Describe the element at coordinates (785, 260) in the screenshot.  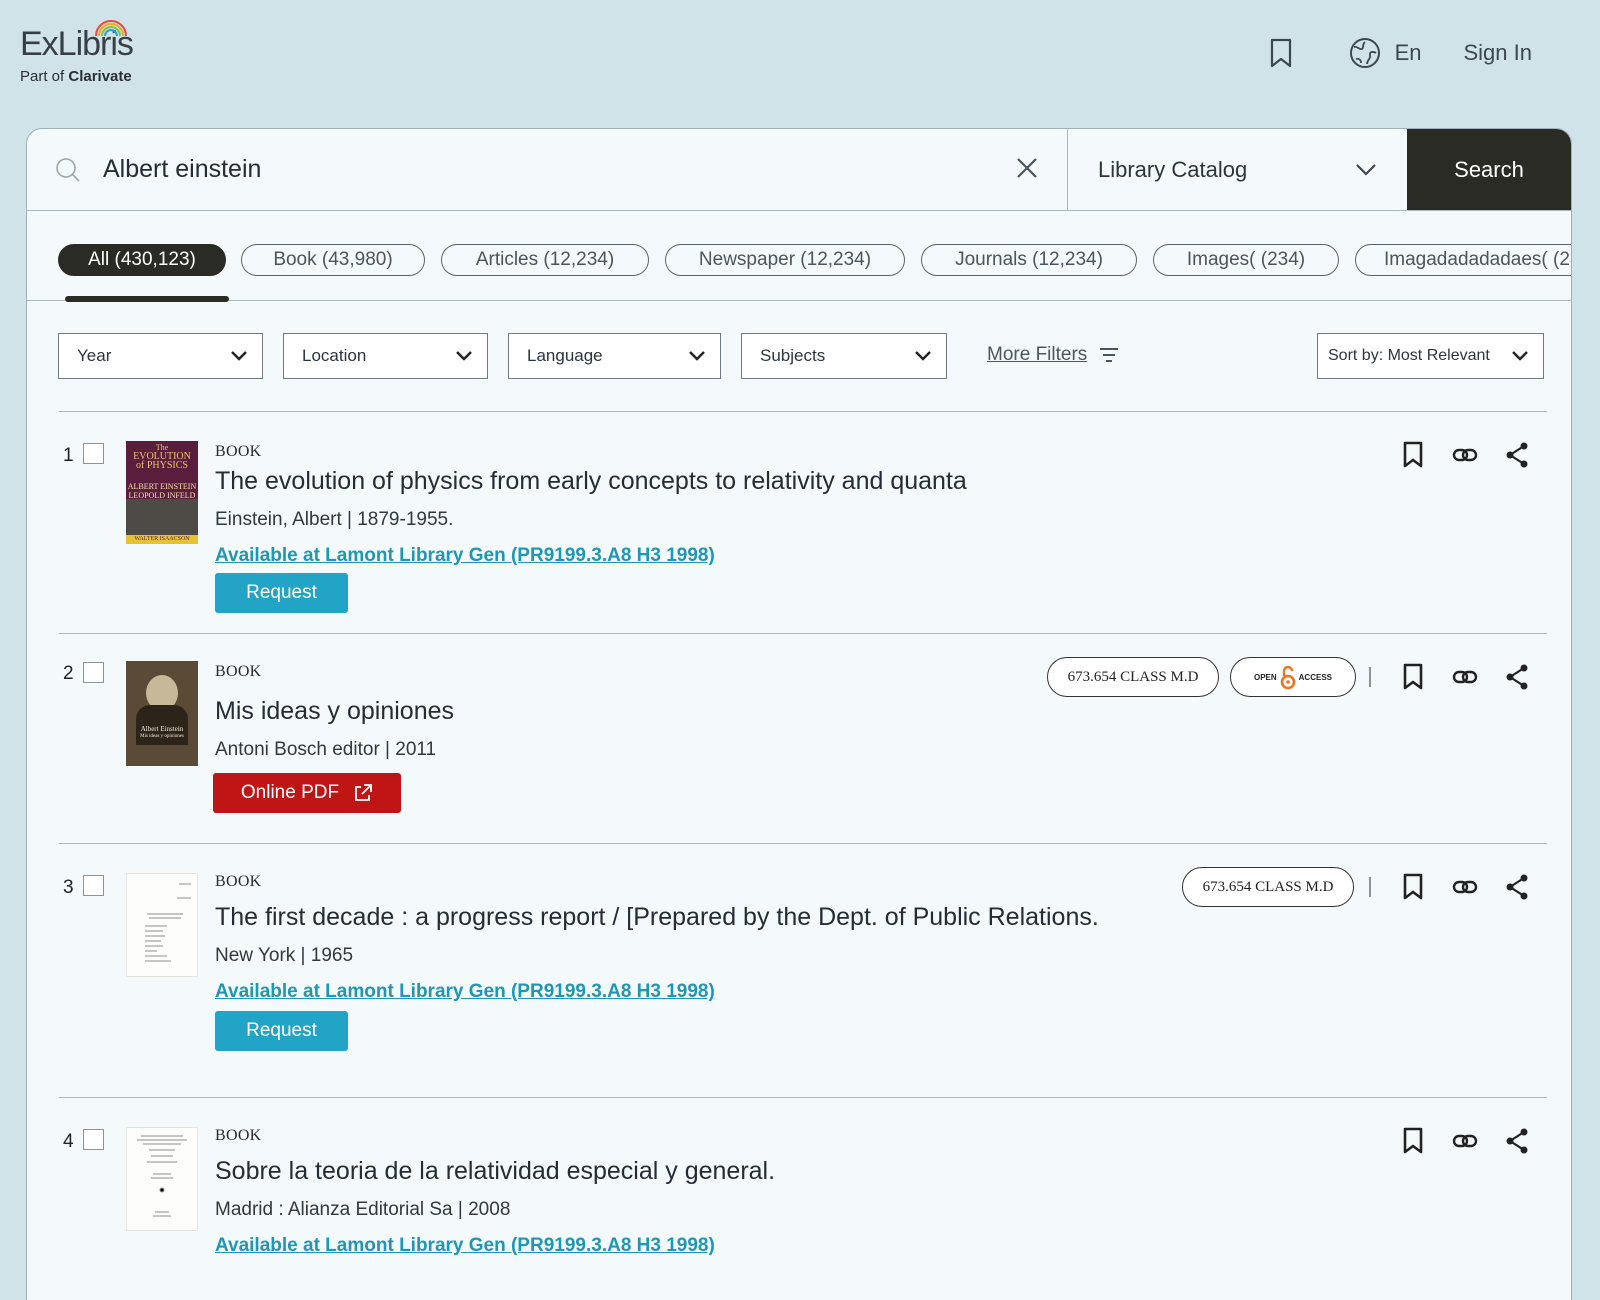
I see `tab-newspaper: Newspaper (12,234)` at that location.